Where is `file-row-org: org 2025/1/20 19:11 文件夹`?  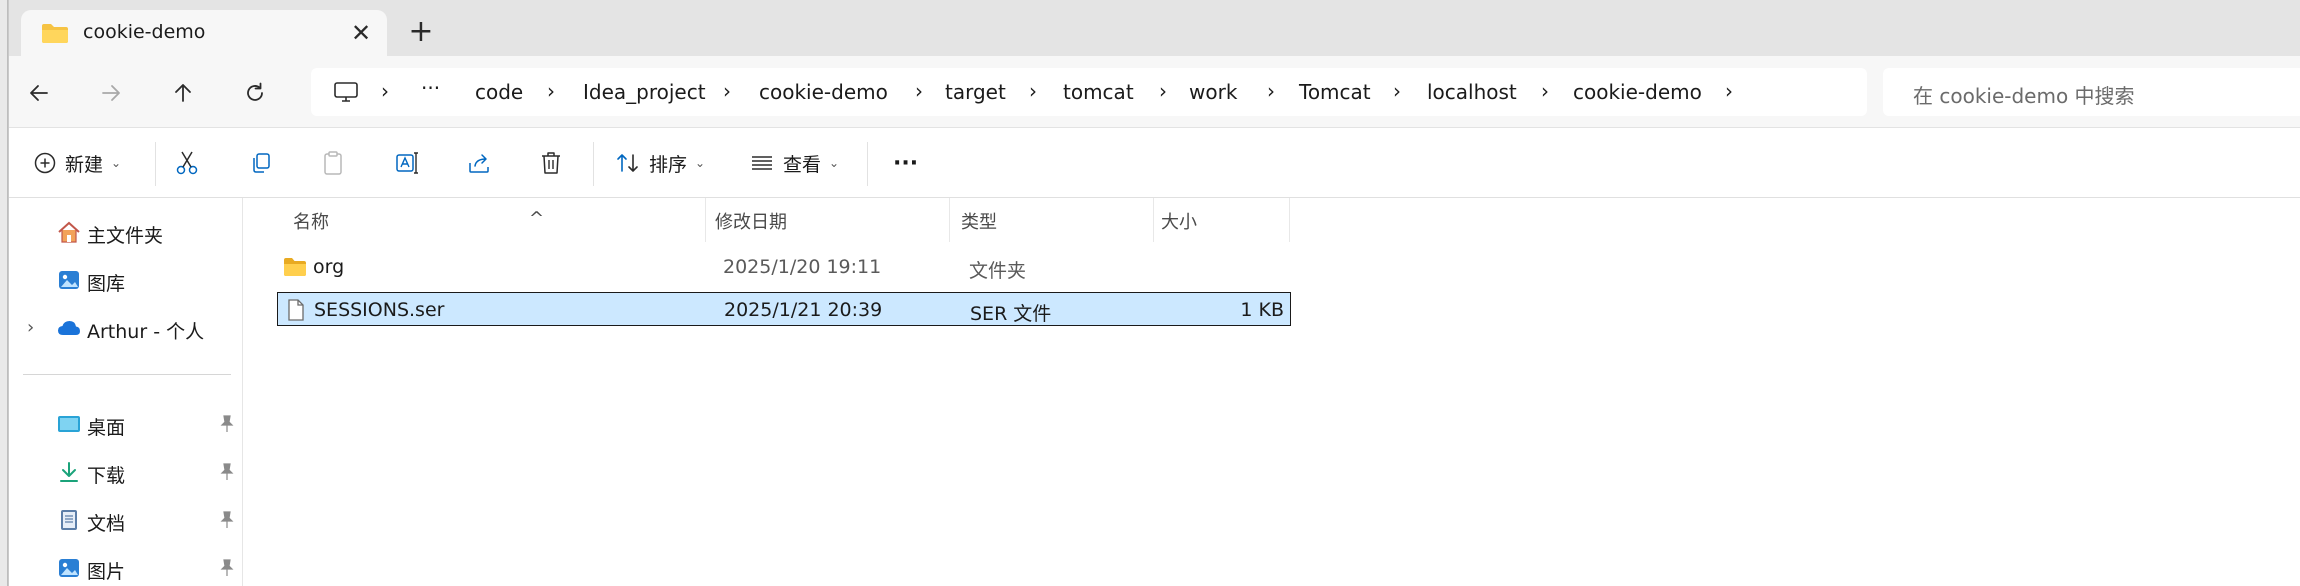 file-row-org: org 2025/1/20 19:11 文件夹 is located at coordinates (784, 267).